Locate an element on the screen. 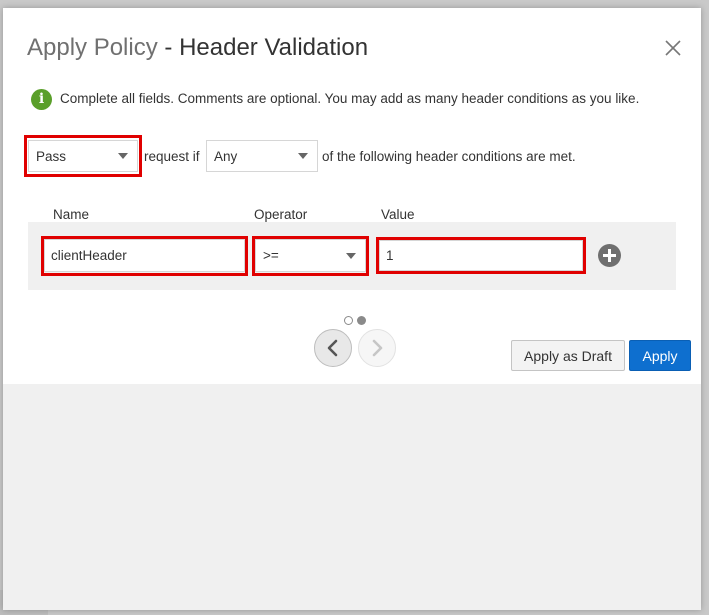 The width and height of the screenshot is (709, 615). header-value-value: 1 is located at coordinates (390, 255).